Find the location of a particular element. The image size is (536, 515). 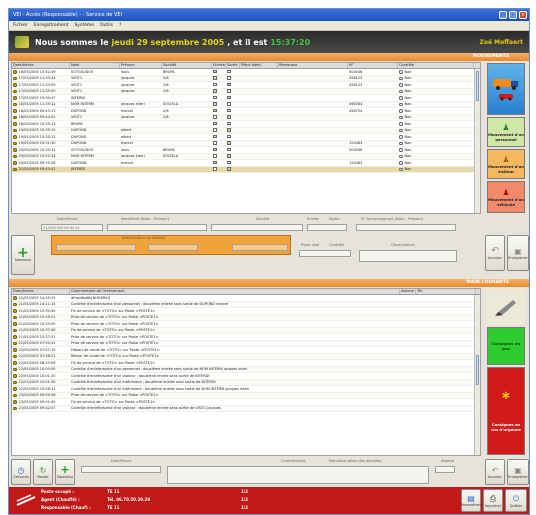

parametres-button: ▤ Paramètres is located at coordinates (471, 500).